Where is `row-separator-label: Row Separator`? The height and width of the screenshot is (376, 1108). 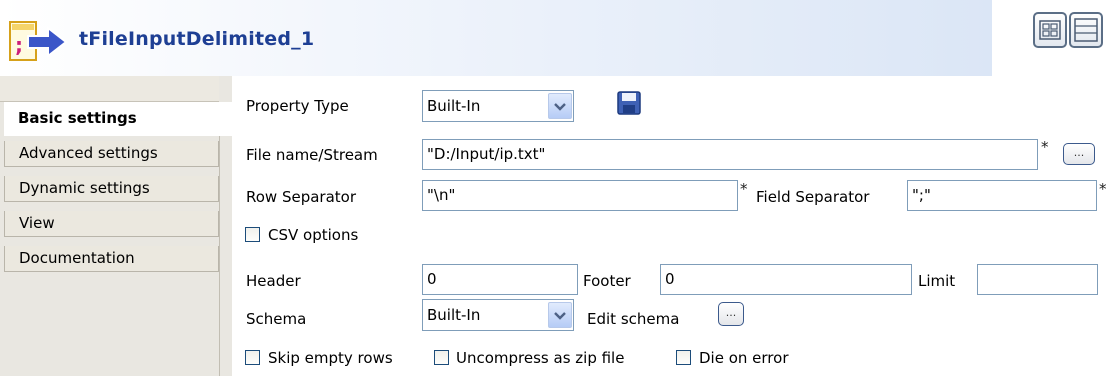 row-separator-label: Row Separator is located at coordinates (301, 197).